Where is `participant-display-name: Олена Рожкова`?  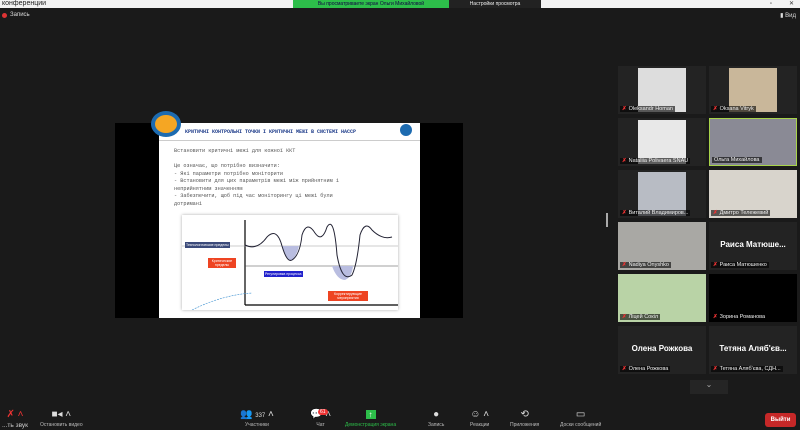
participant-display-name: Олена Рожкова is located at coordinates (662, 348).